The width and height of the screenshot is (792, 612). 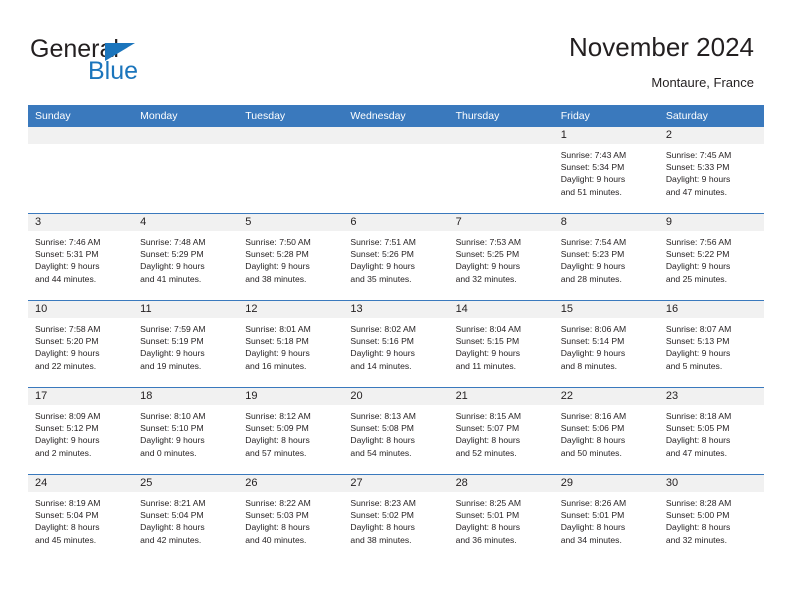 What do you see at coordinates (486, 539) in the screenshot?
I see `daylight-text-line2: and 36 minutes.` at bounding box center [486, 539].